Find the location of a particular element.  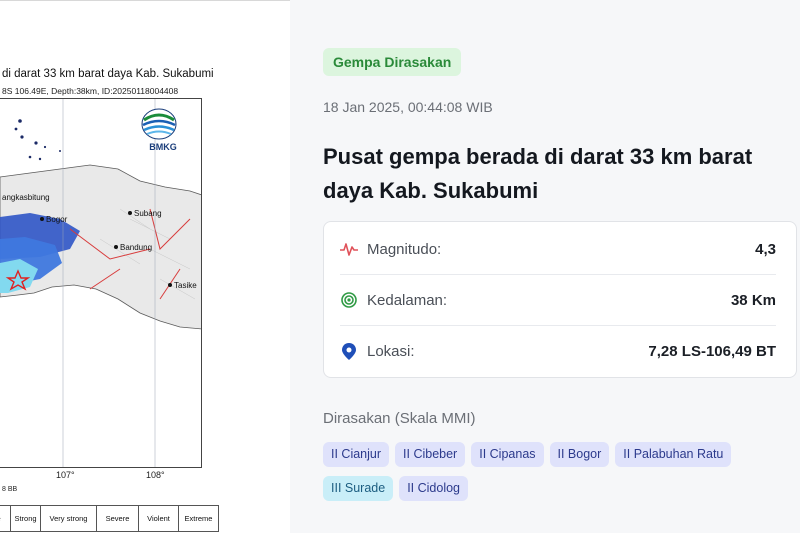

felt-earthquake-badge: Gempa Dirasakan is located at coordinates (392, 62).